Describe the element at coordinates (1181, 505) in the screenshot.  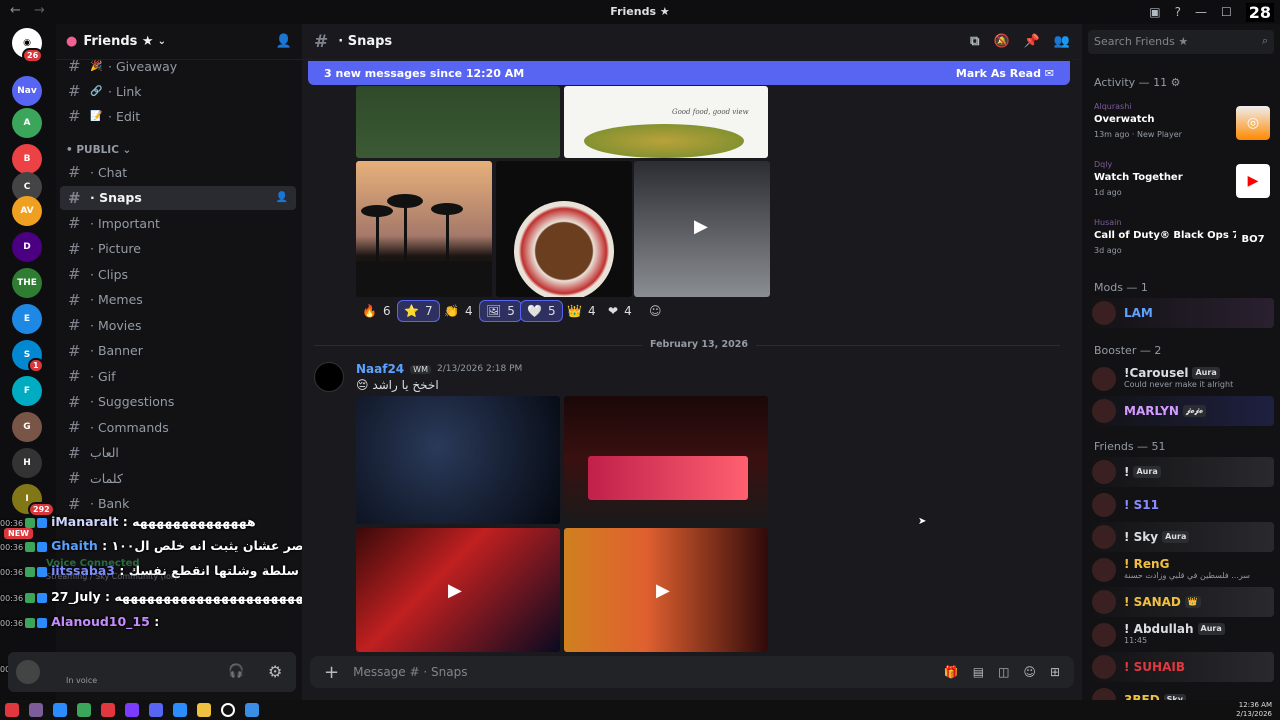
I see `member-item: ! S11` at that location.